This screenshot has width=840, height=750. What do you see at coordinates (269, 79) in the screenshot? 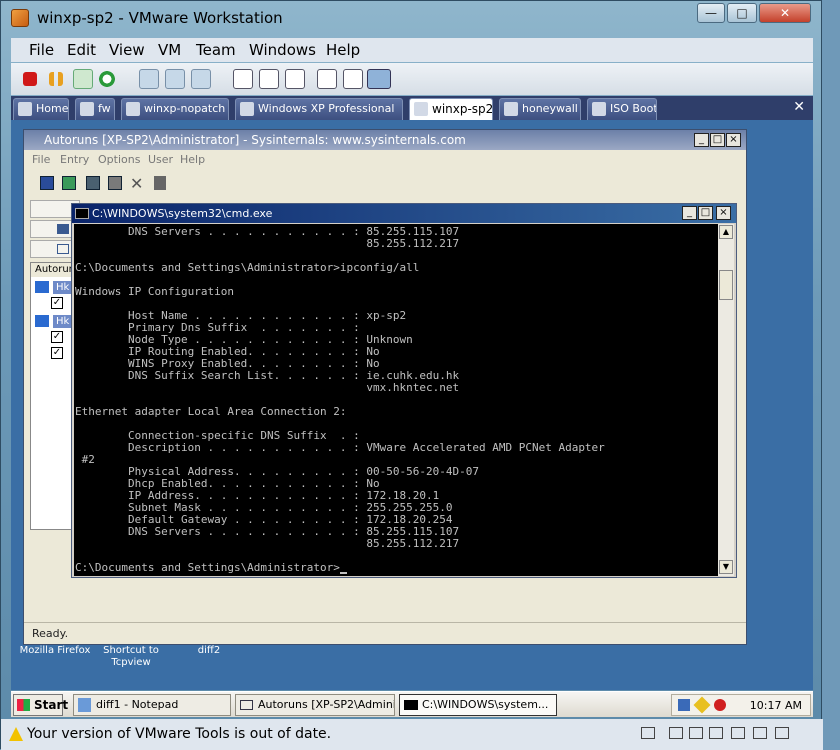
I see `quick-switch-icon` at bounding box center [269, 79].